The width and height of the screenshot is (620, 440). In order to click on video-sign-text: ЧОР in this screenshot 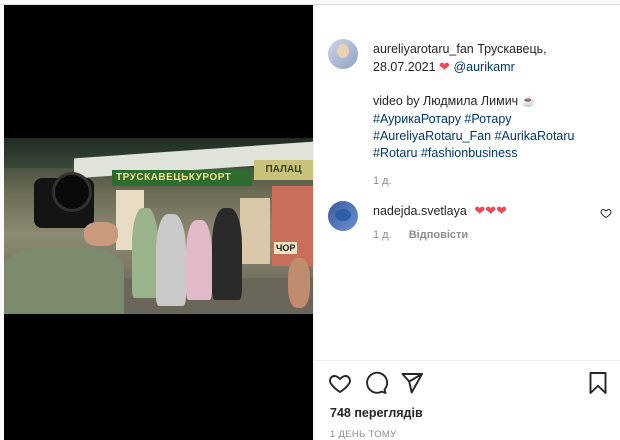, I will do `click(286, 248)`.